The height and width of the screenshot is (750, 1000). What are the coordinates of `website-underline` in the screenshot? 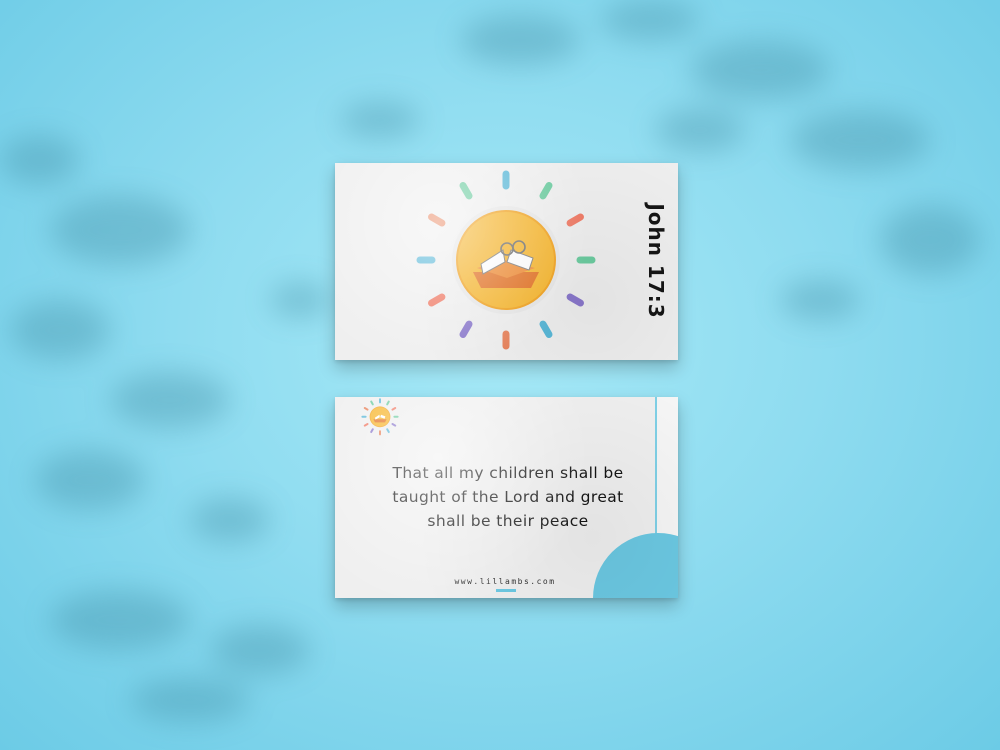 It's located at (506, 590).